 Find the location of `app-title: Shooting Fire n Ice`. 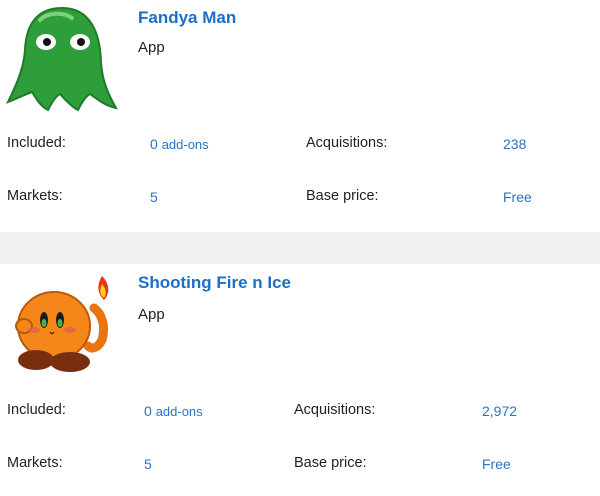

app-title: Shooting Fire n Ice is located at coordinates (214, 283).